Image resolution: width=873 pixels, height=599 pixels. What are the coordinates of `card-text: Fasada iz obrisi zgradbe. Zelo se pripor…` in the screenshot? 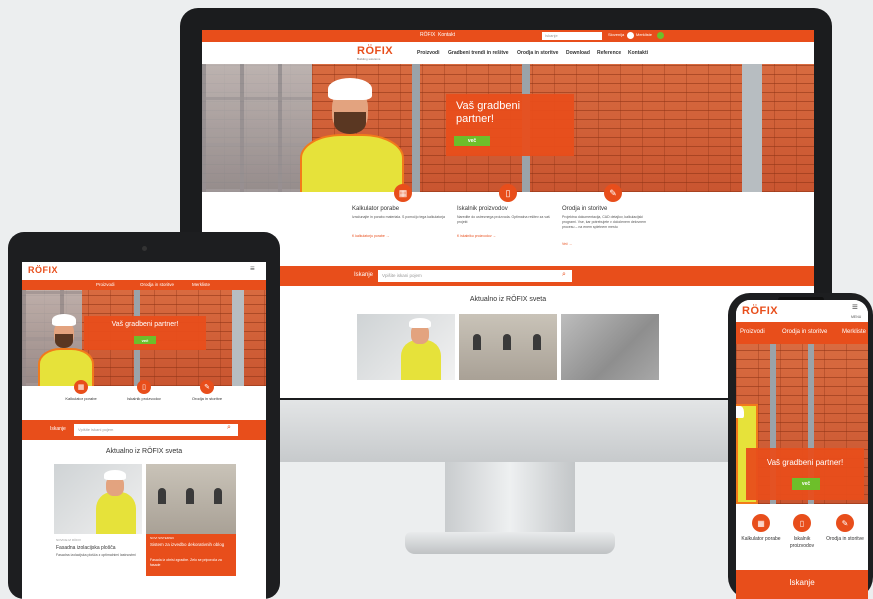 It's located at (186, 562).